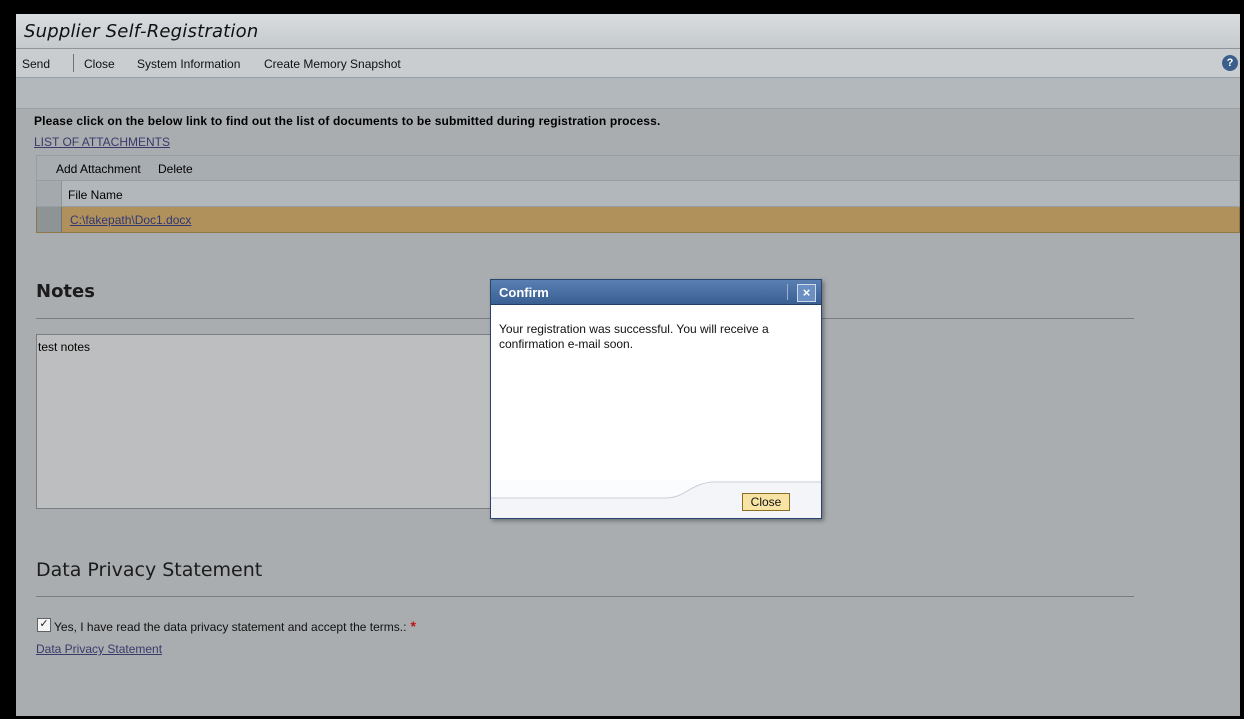  Describe the element at coordinates (149, 570) in the screenshot. I see `privacy-heading: Data Privacy Statement` at that location.